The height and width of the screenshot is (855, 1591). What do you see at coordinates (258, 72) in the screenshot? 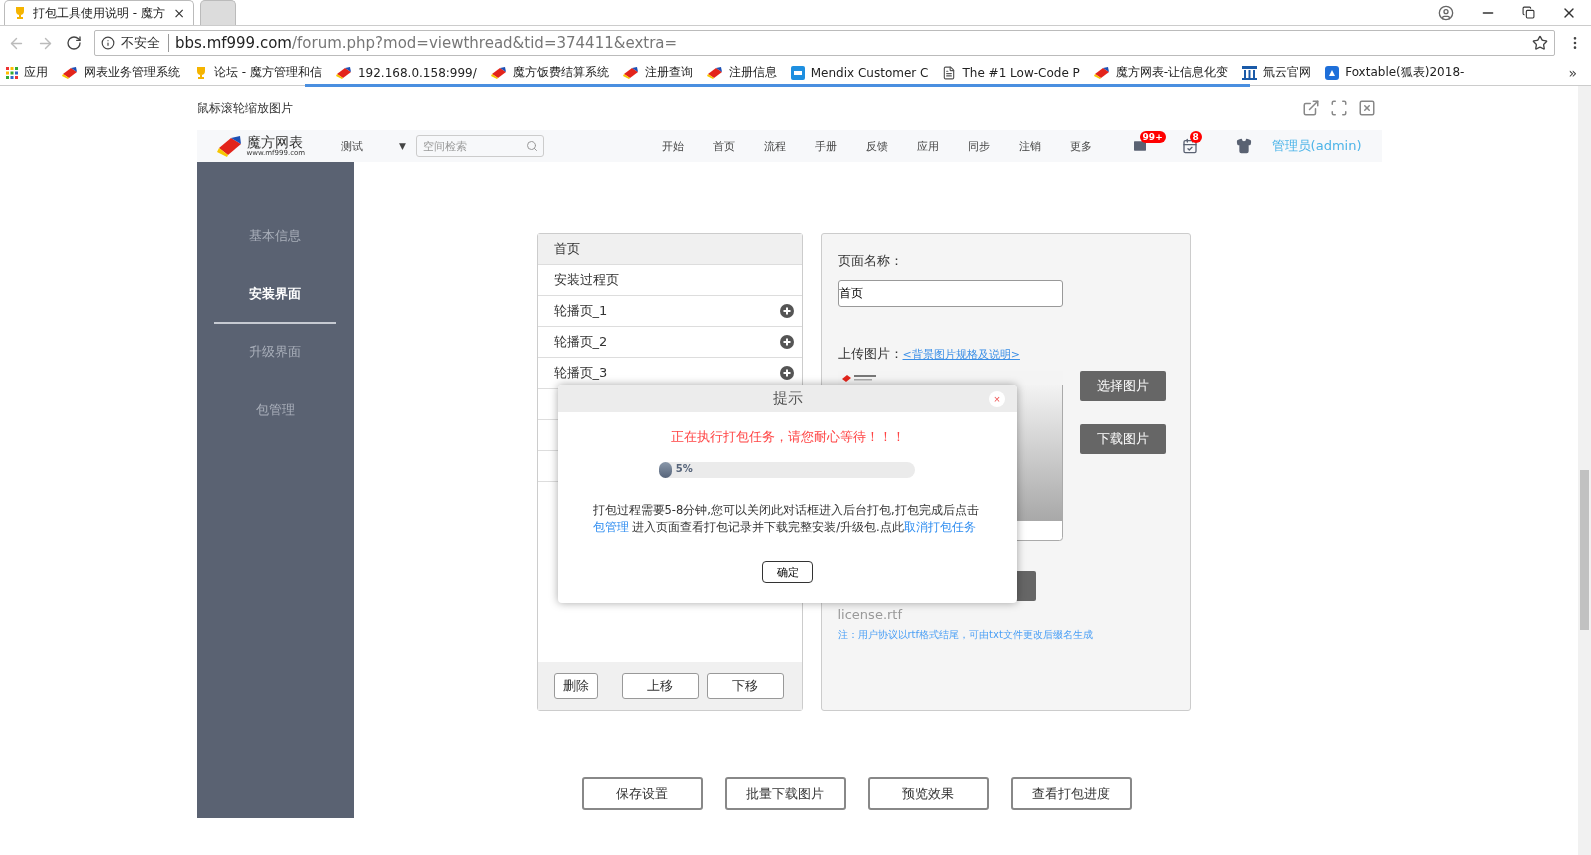
I see `bookmark-link: 论坛 - 魔方管理和信` at bounding box center [258, 72].